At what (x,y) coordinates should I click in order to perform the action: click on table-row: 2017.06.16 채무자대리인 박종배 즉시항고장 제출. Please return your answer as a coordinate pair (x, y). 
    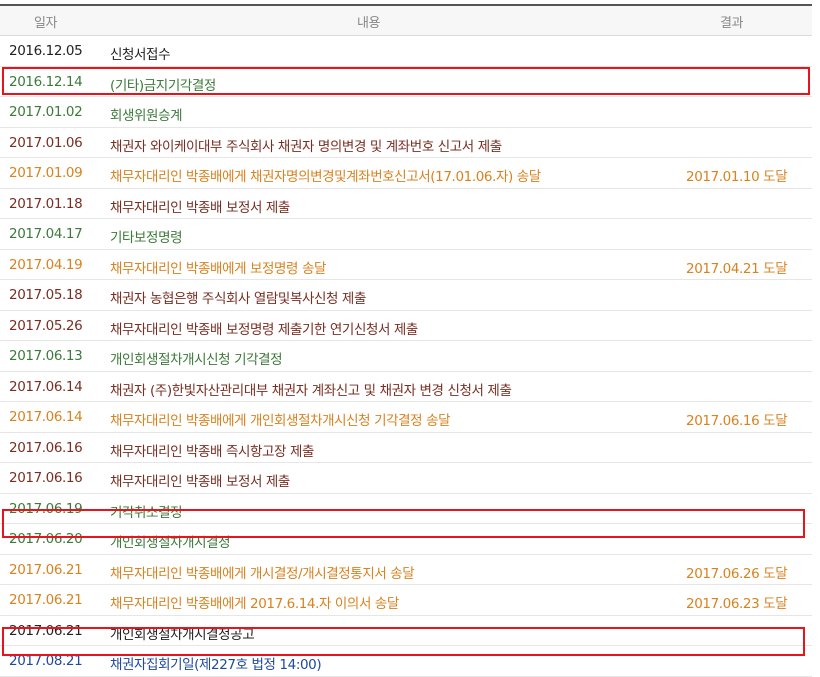
    Looking at the image, I should click on (406, 448).